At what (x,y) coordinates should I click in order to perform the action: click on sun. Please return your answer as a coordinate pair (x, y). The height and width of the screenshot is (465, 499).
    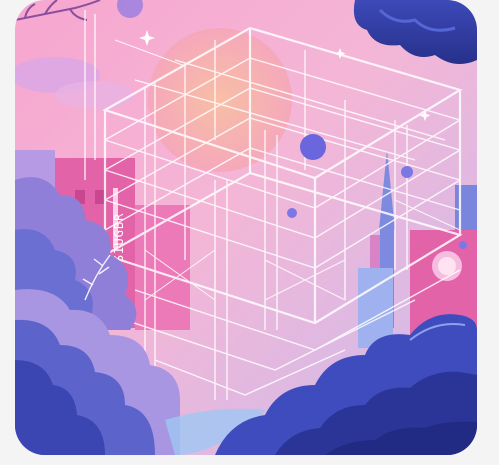
    Looking at the image, I should click on (220, 100).